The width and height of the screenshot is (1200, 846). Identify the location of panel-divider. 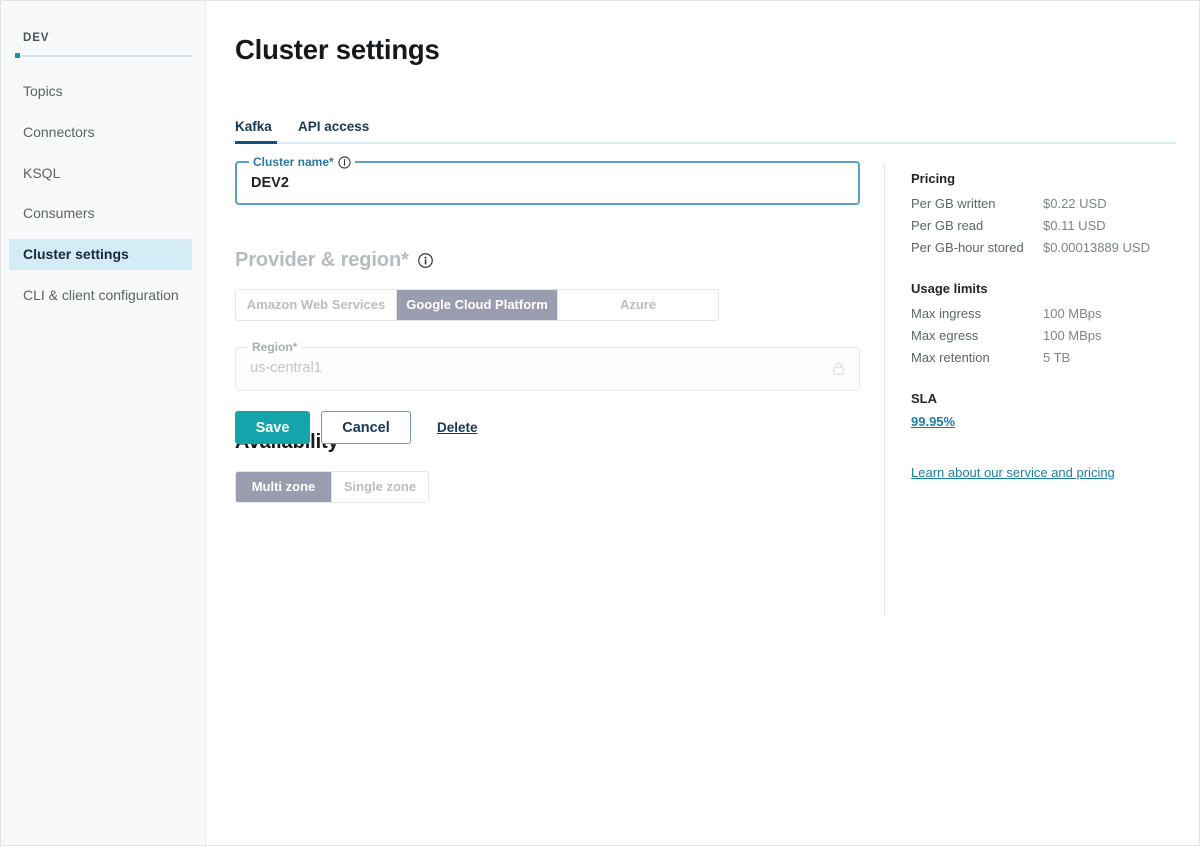
(884, 389).